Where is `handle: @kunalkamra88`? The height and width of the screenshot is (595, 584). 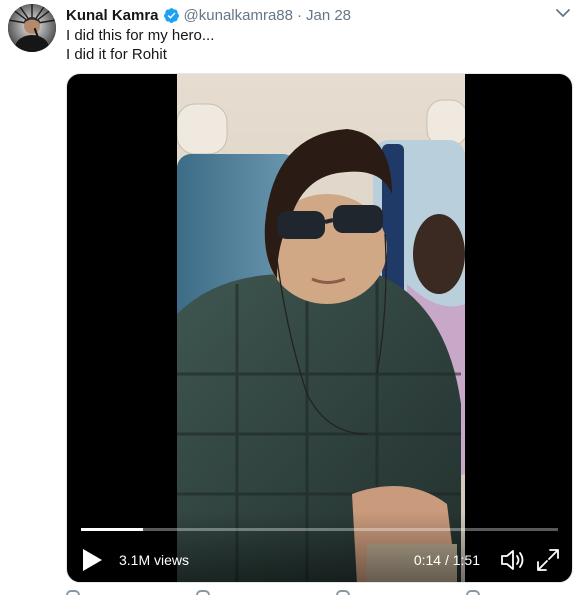
handle: @kunalkamra88 is located at coordinates (238, 15).